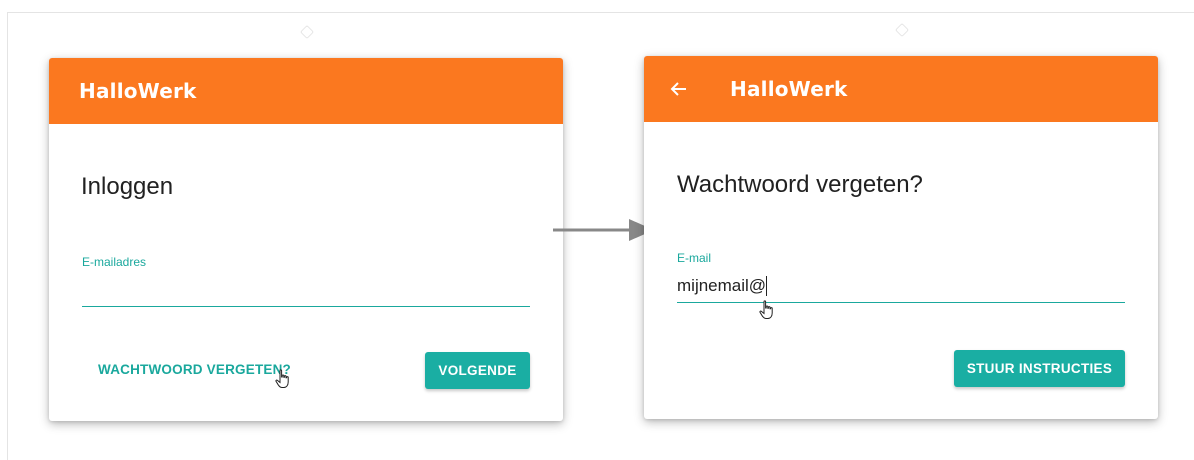  I want to click on forgot-password-button: WACHTWOORD VERGETEN?, so click(194, 369).